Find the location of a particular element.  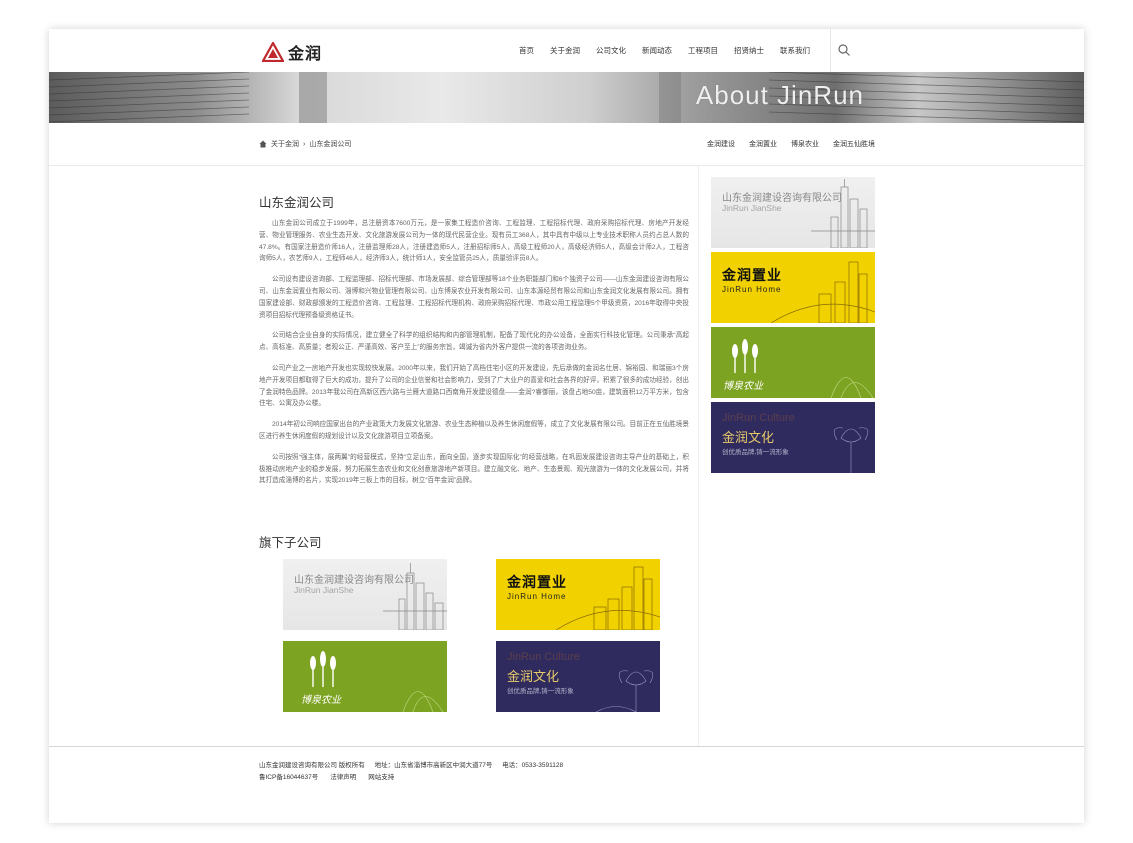

nav-divider is located at coordinates (830, 50).